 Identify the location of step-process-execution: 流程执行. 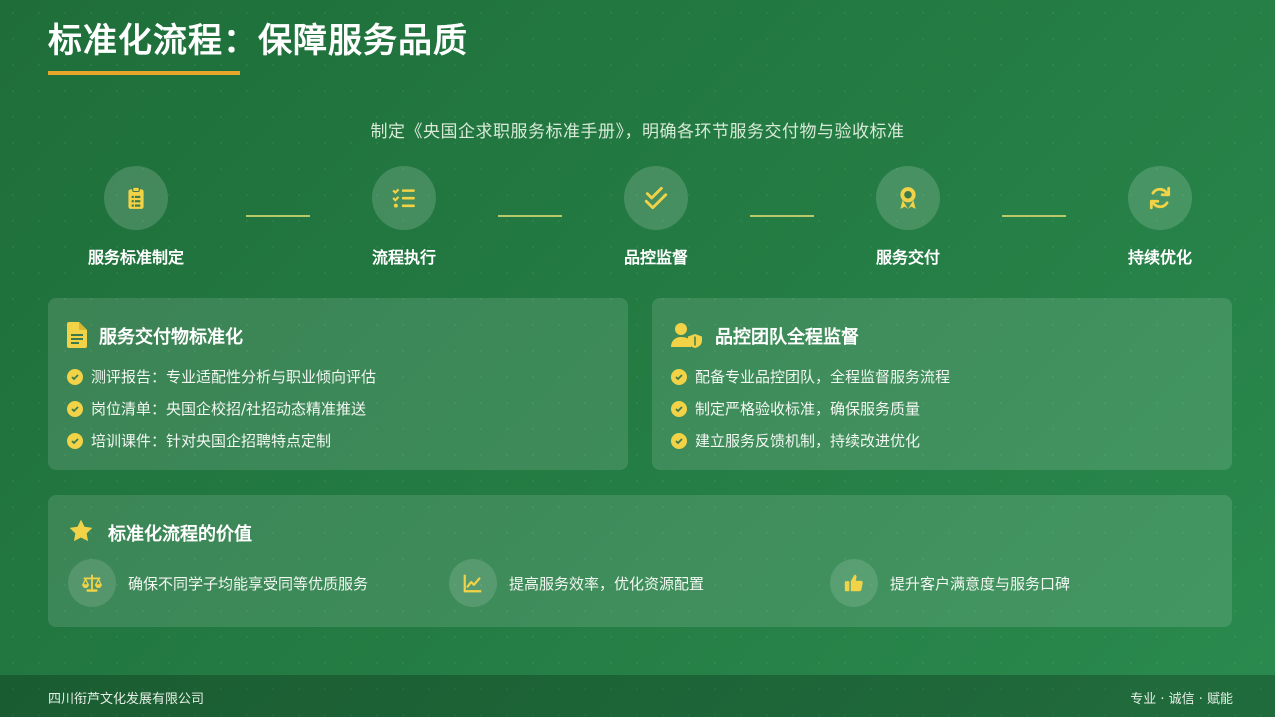
(404, 217).